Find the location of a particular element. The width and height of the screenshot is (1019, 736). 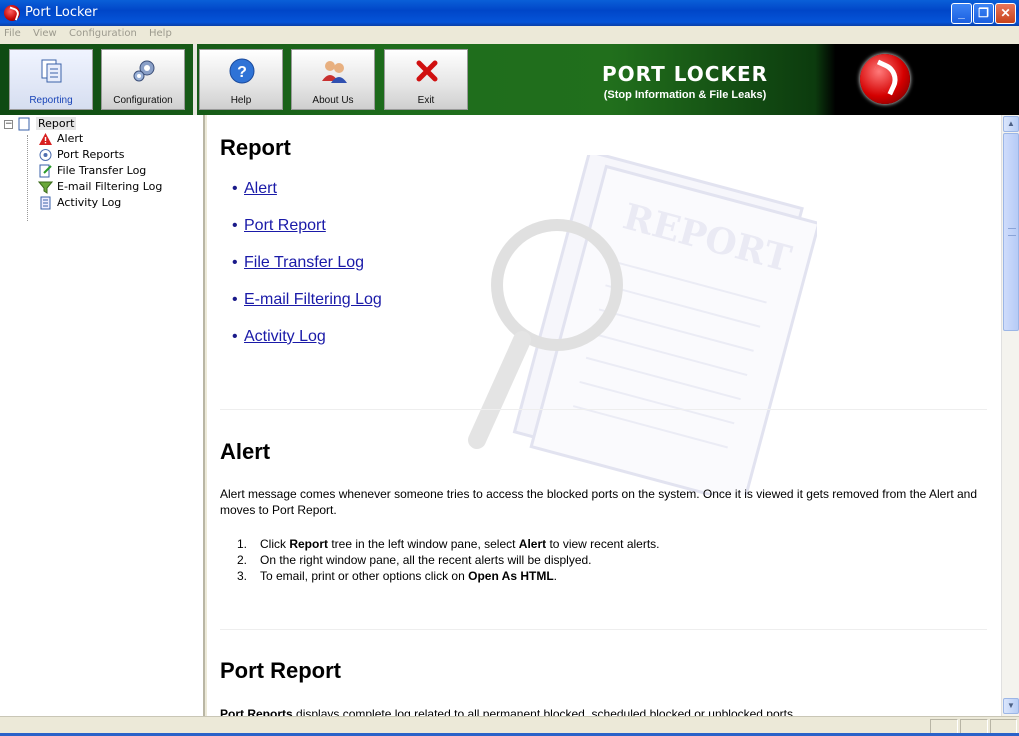

list-item: Alert is located at coordinates (307, 198).